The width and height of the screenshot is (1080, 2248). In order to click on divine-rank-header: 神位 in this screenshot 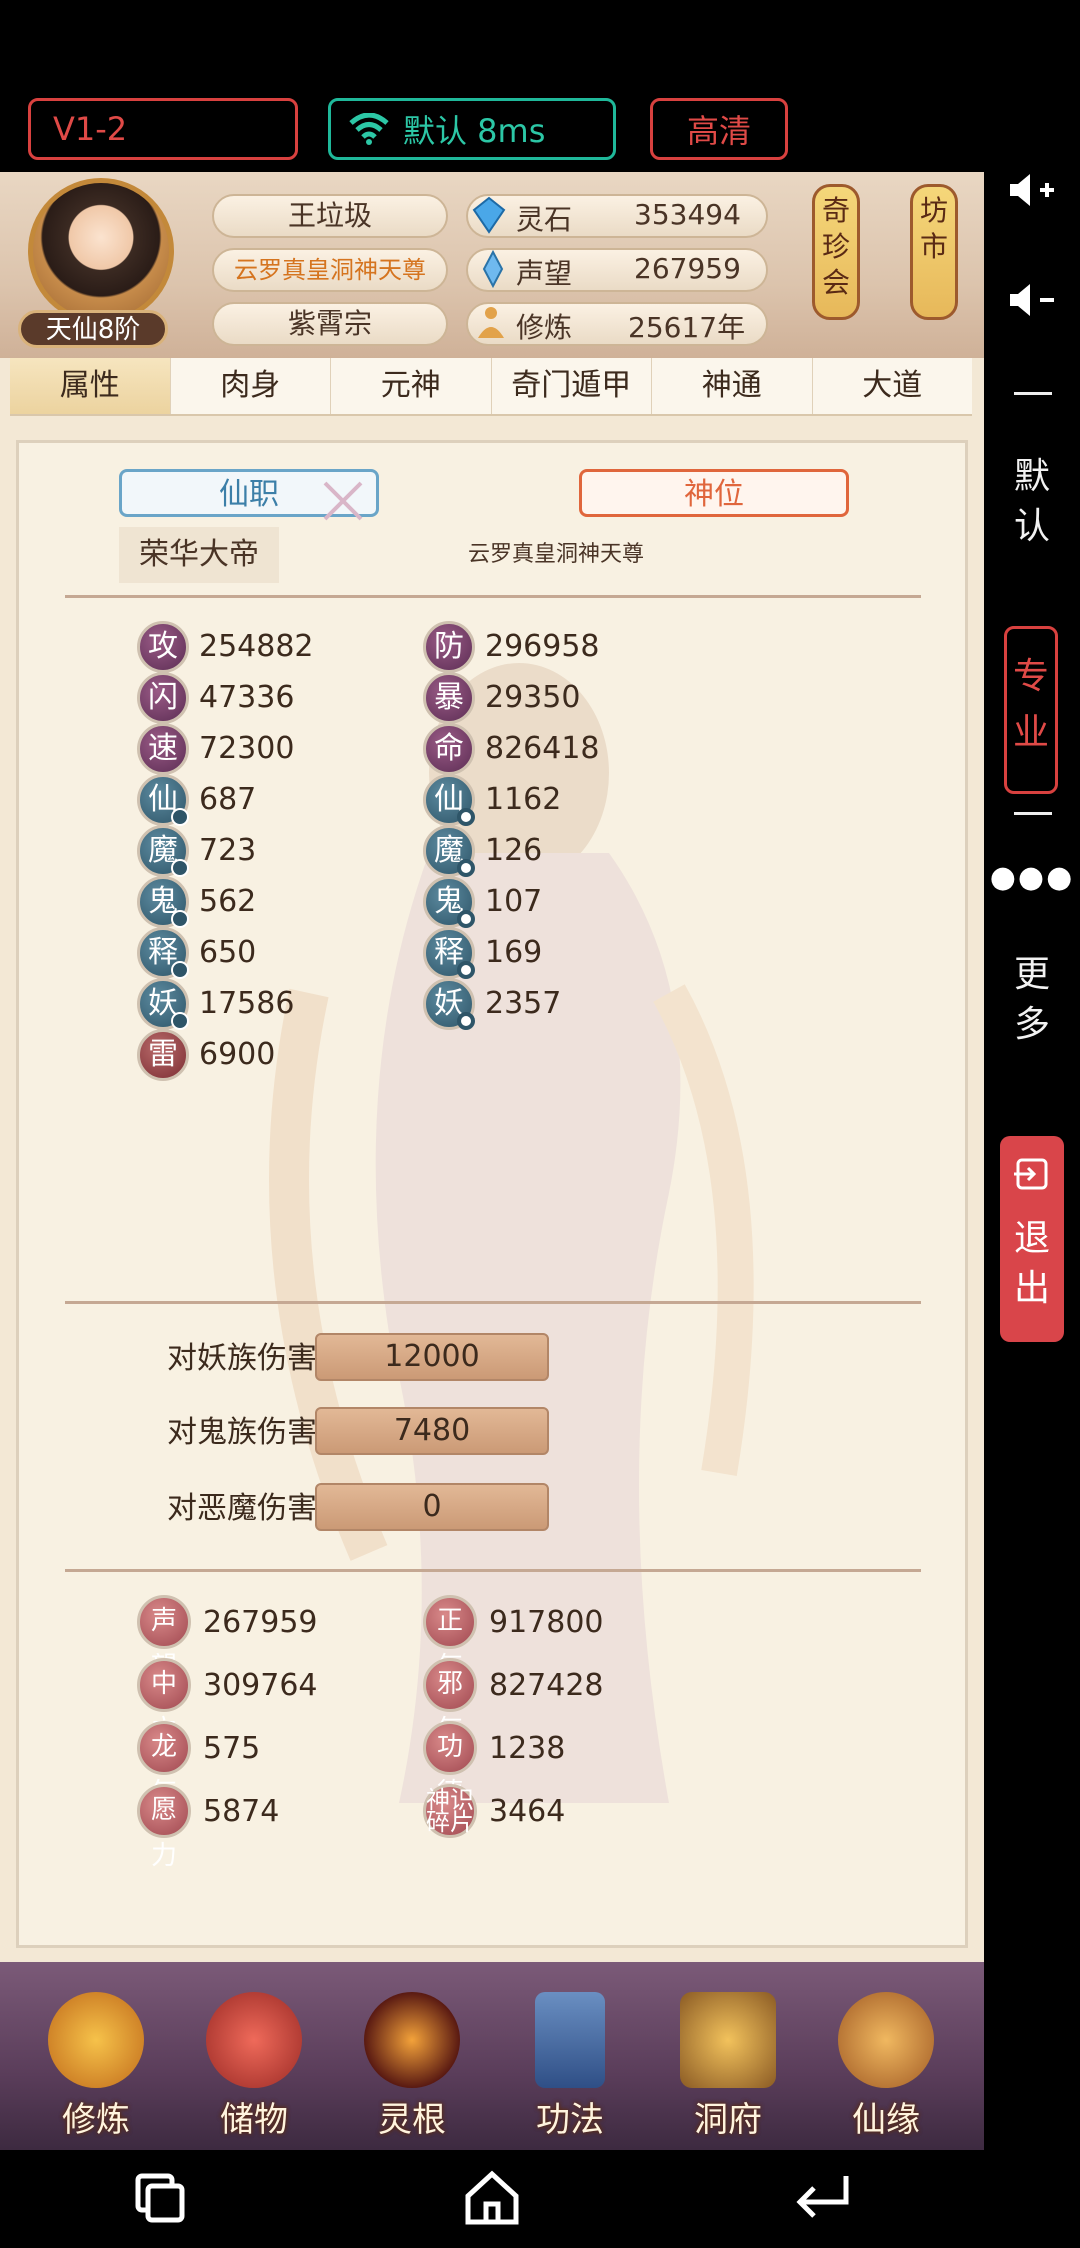, I will do `click(714, 493)`.